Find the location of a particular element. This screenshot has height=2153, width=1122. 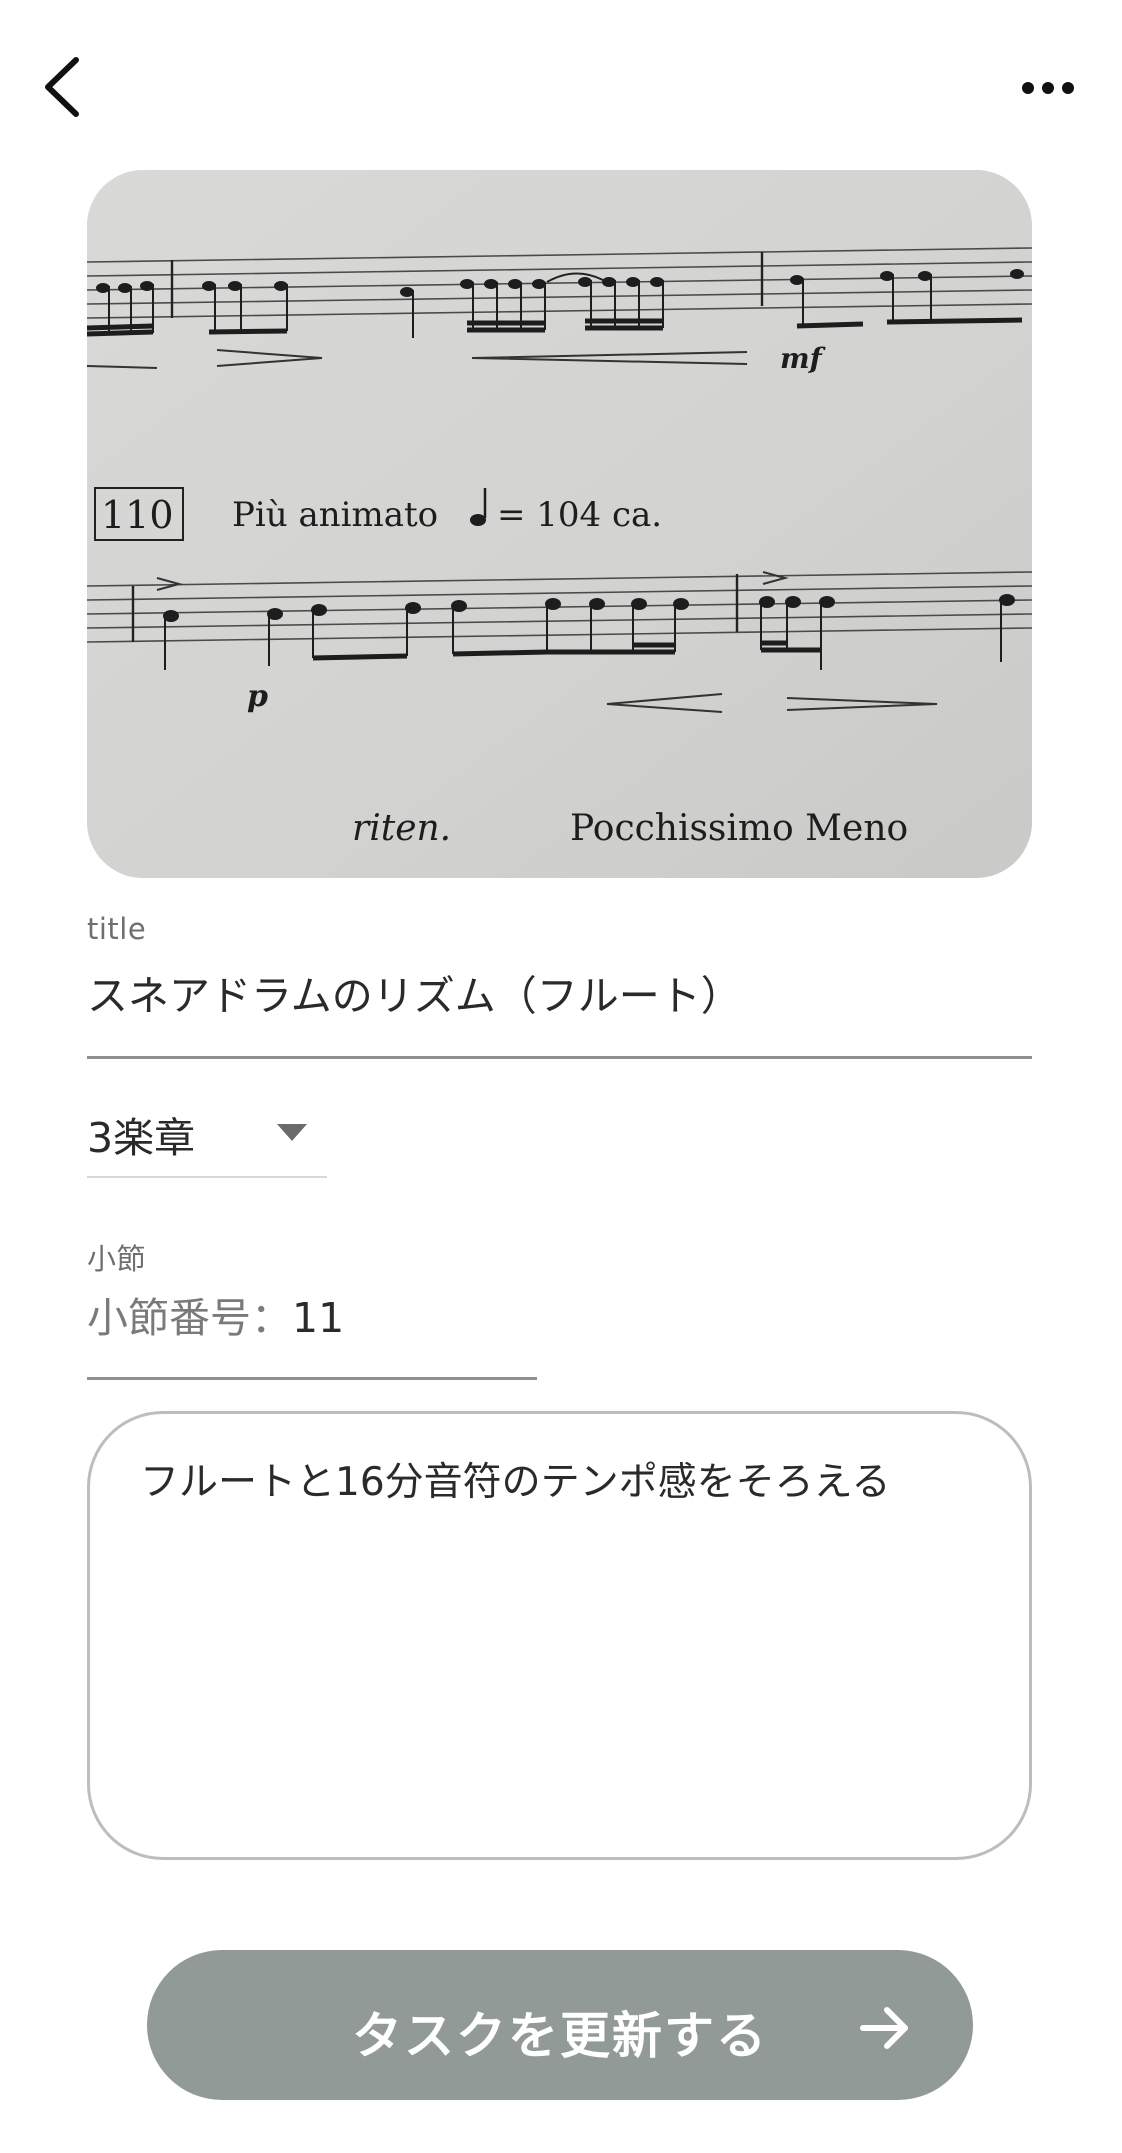

svg-text: Pocchissimo Meno is located at coordinates (739, 828).